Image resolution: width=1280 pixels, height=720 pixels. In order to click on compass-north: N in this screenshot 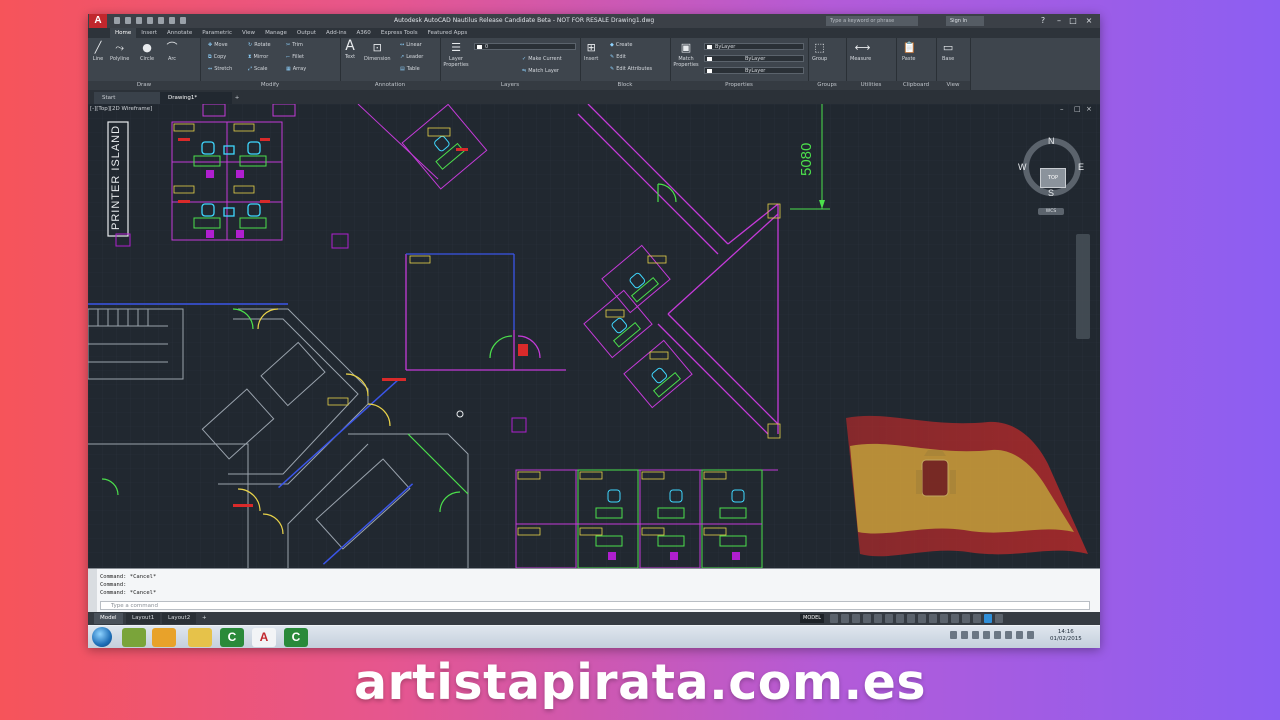, I will do `click(1051, 141)`.